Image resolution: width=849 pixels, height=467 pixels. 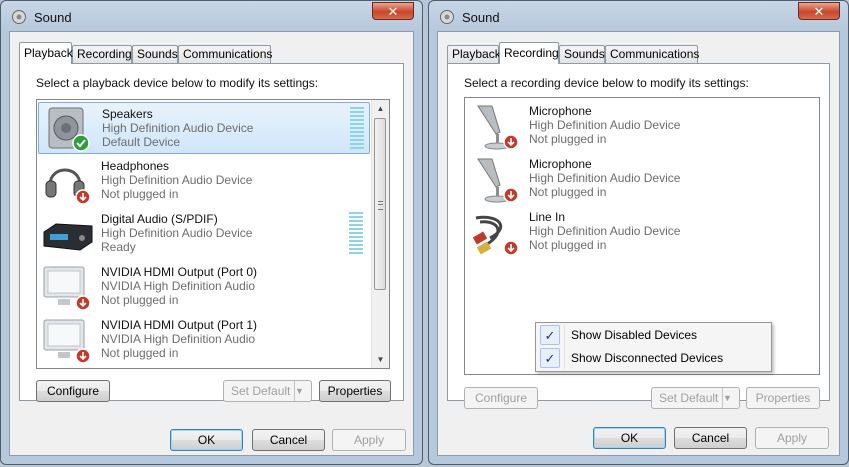 What do you see at coordinates (118, 247) in the screenshot?
I see `device-status: Ready` at bounding box center [118, 247].